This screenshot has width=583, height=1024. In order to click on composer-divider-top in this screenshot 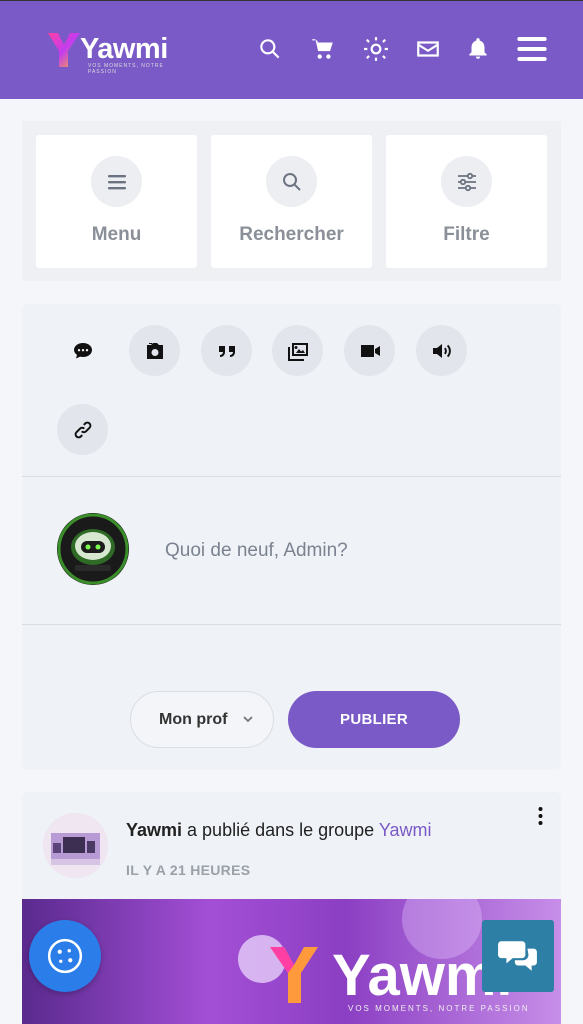, I will do `click(291, 476)`.